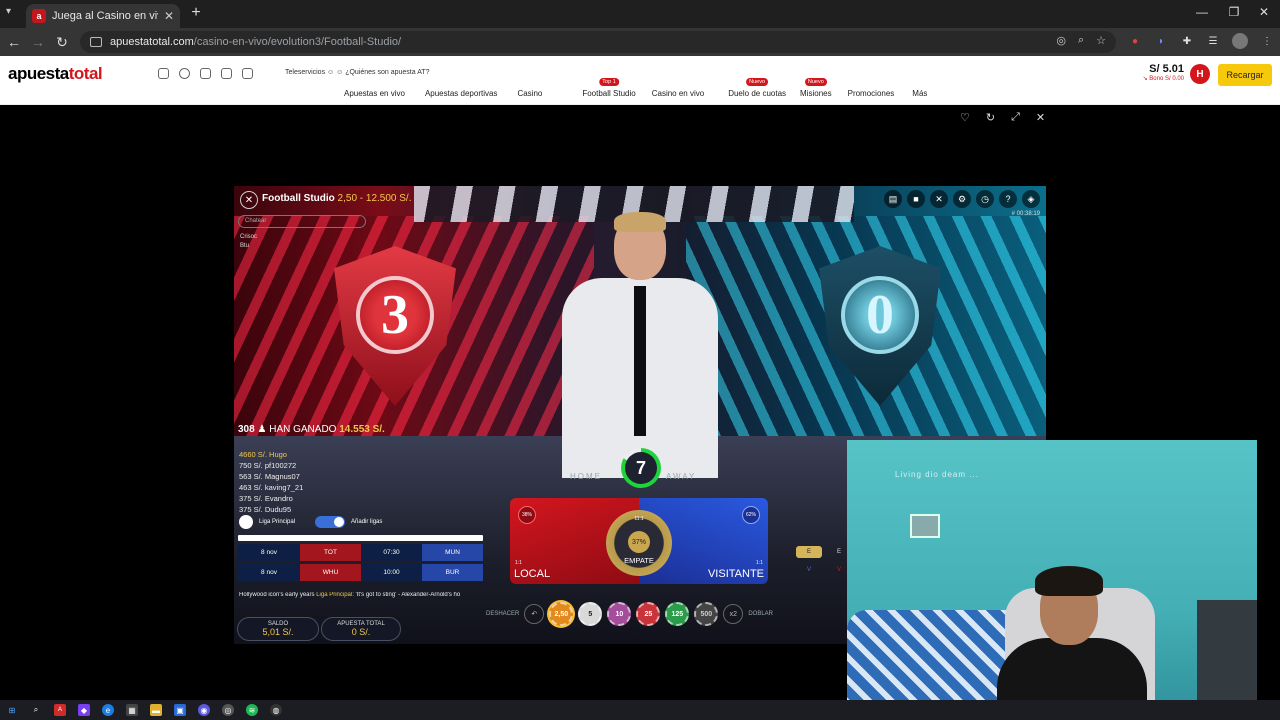  Describe the element at coordinates (816, 93) in the screenshot. I see `menu-label: Misiones` at that location.